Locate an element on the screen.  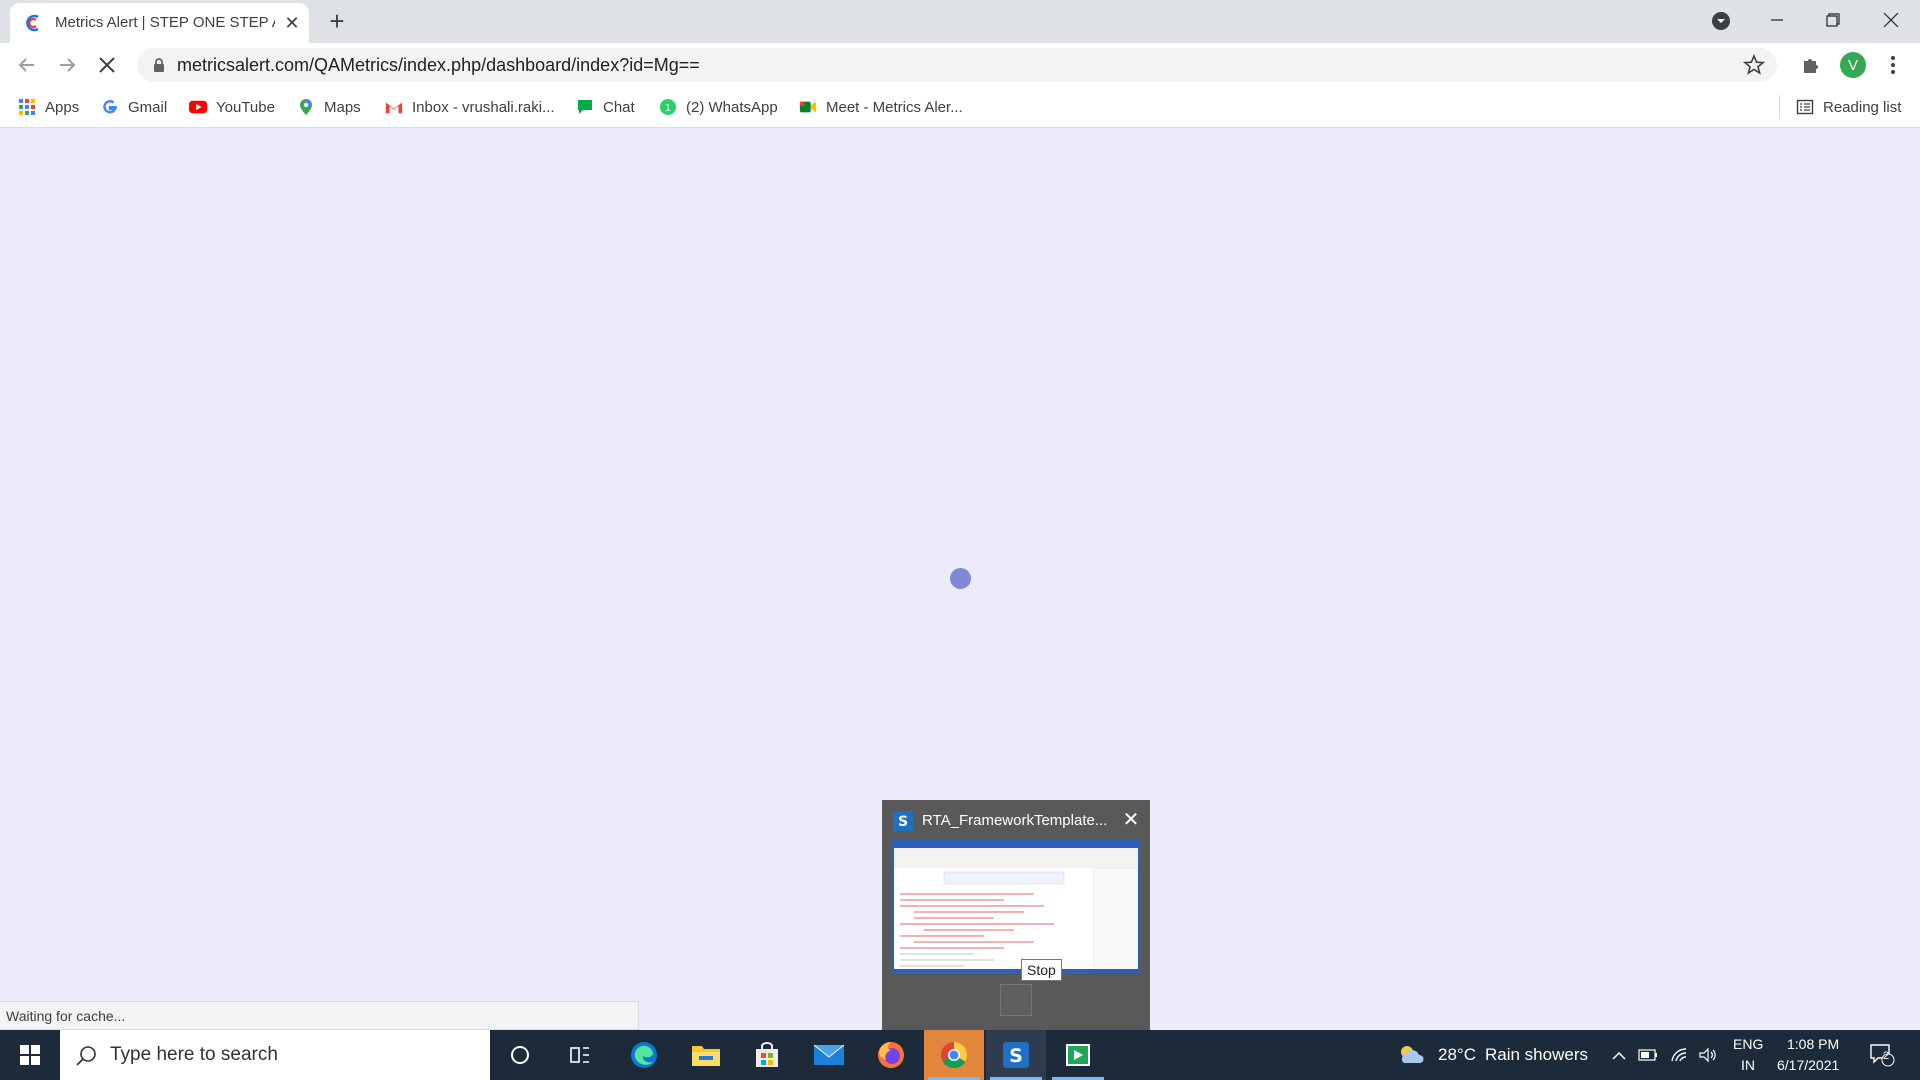
taskbar-firefox is located at coordinates (891, 1055).